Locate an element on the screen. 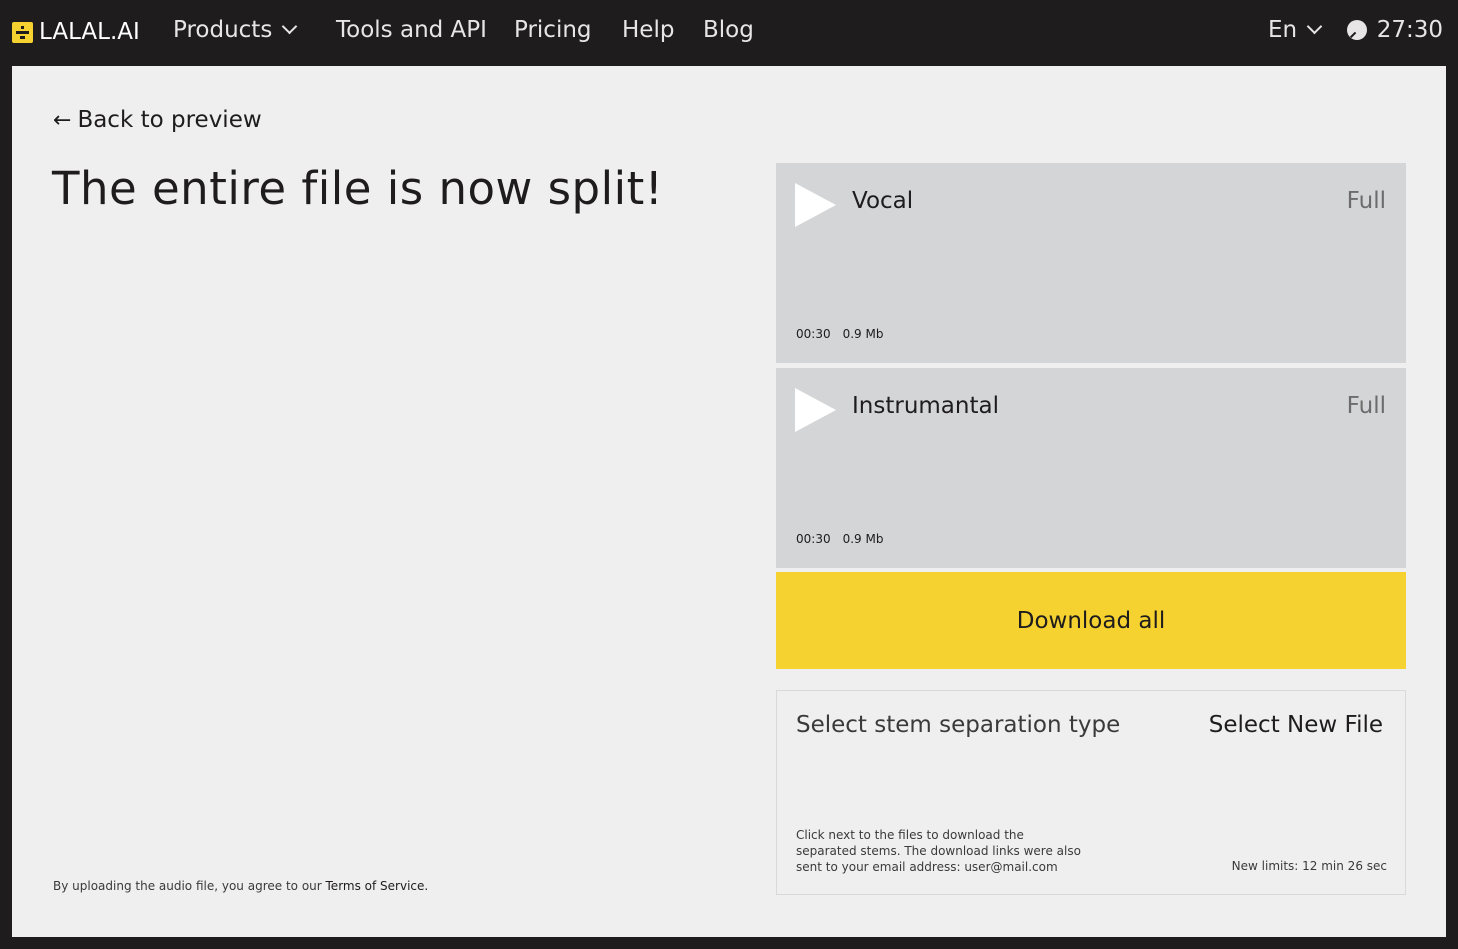 The height and width of the screenshot is (949, 1458). language-label: En is located at coordinates (1283, 30).